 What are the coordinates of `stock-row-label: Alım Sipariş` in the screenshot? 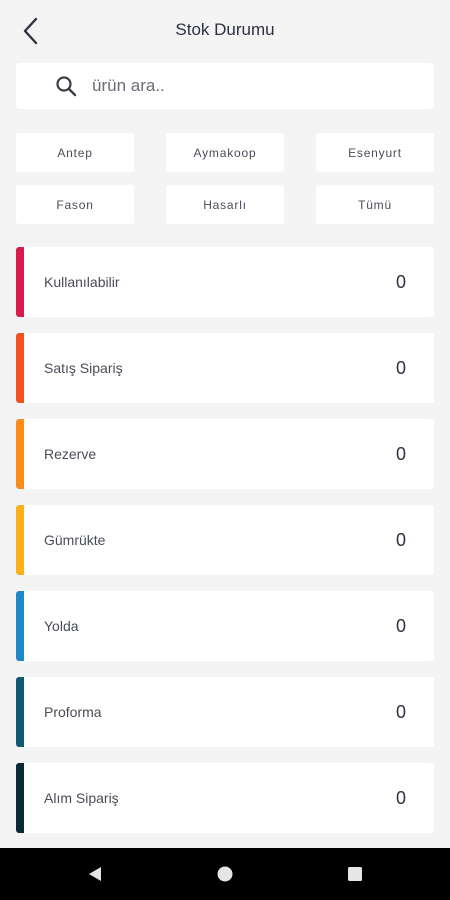 It's located at (81, 798).